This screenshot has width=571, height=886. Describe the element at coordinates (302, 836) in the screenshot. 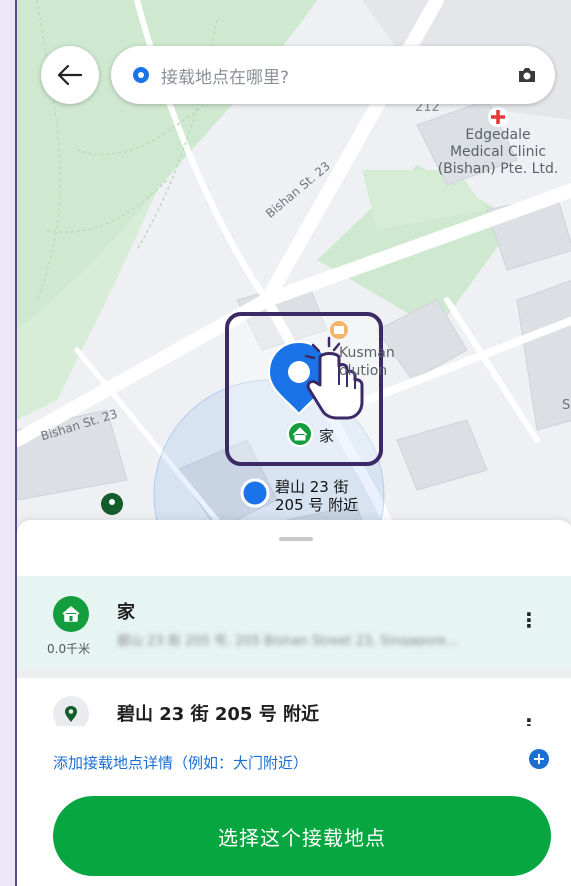

I see `confirm-pickup-button: 选择这个接载地点` at that location.